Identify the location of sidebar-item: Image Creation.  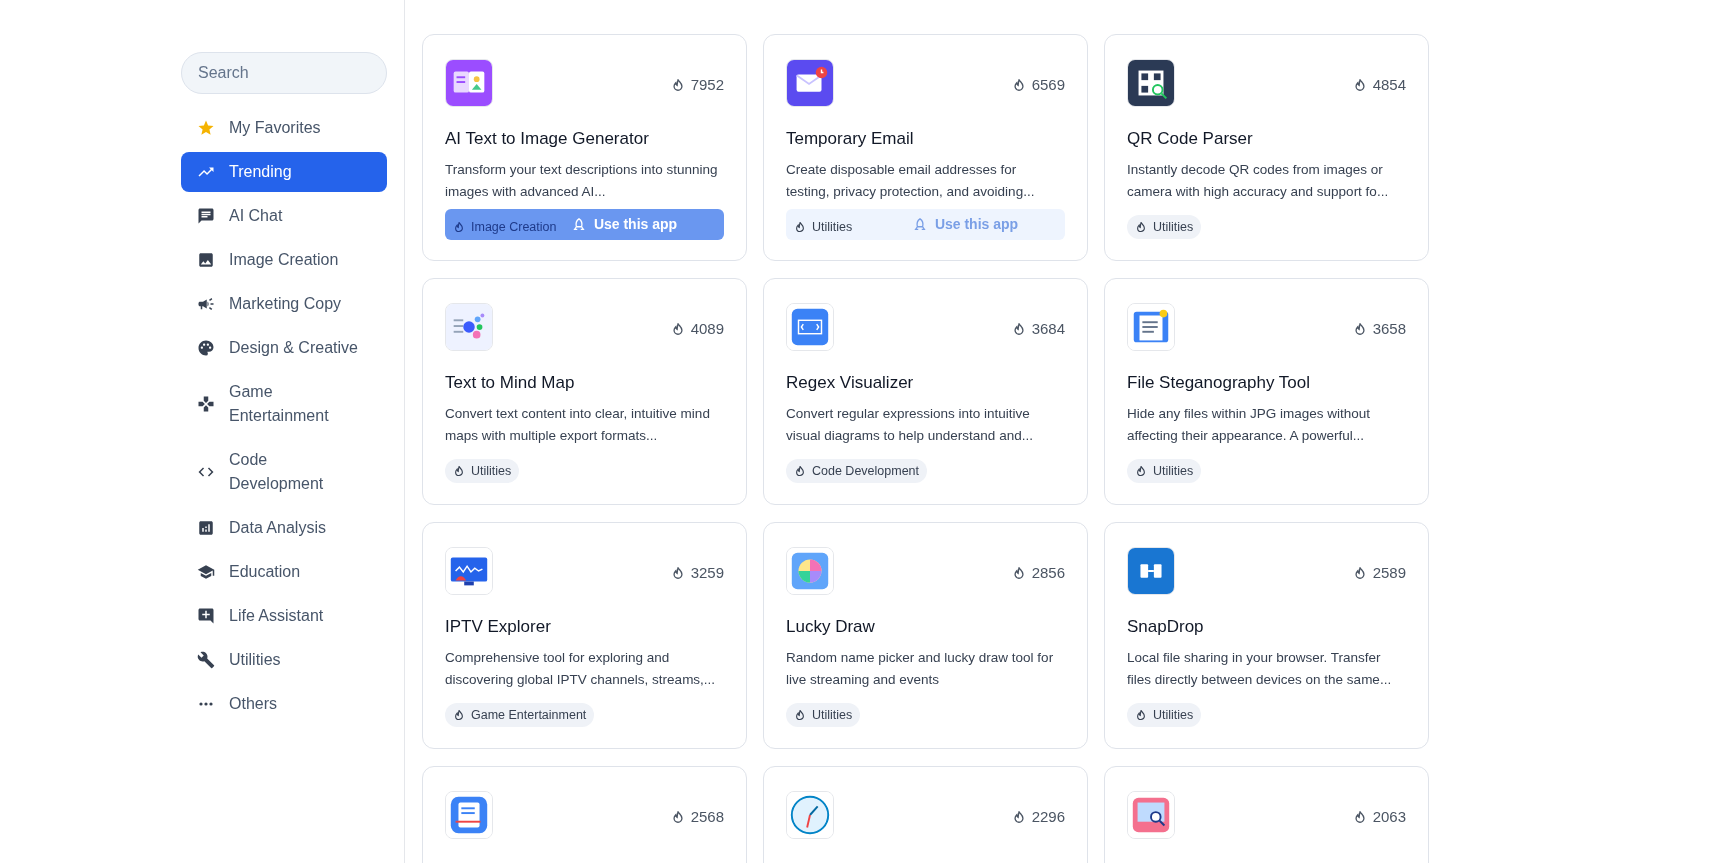
(284, 260).